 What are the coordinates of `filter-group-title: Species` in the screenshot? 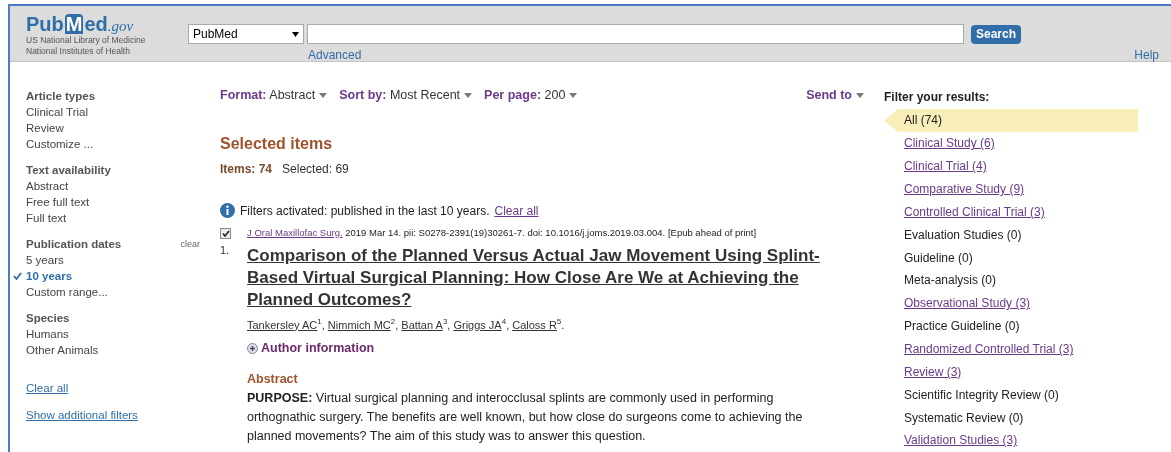 It's located at (48, 318).